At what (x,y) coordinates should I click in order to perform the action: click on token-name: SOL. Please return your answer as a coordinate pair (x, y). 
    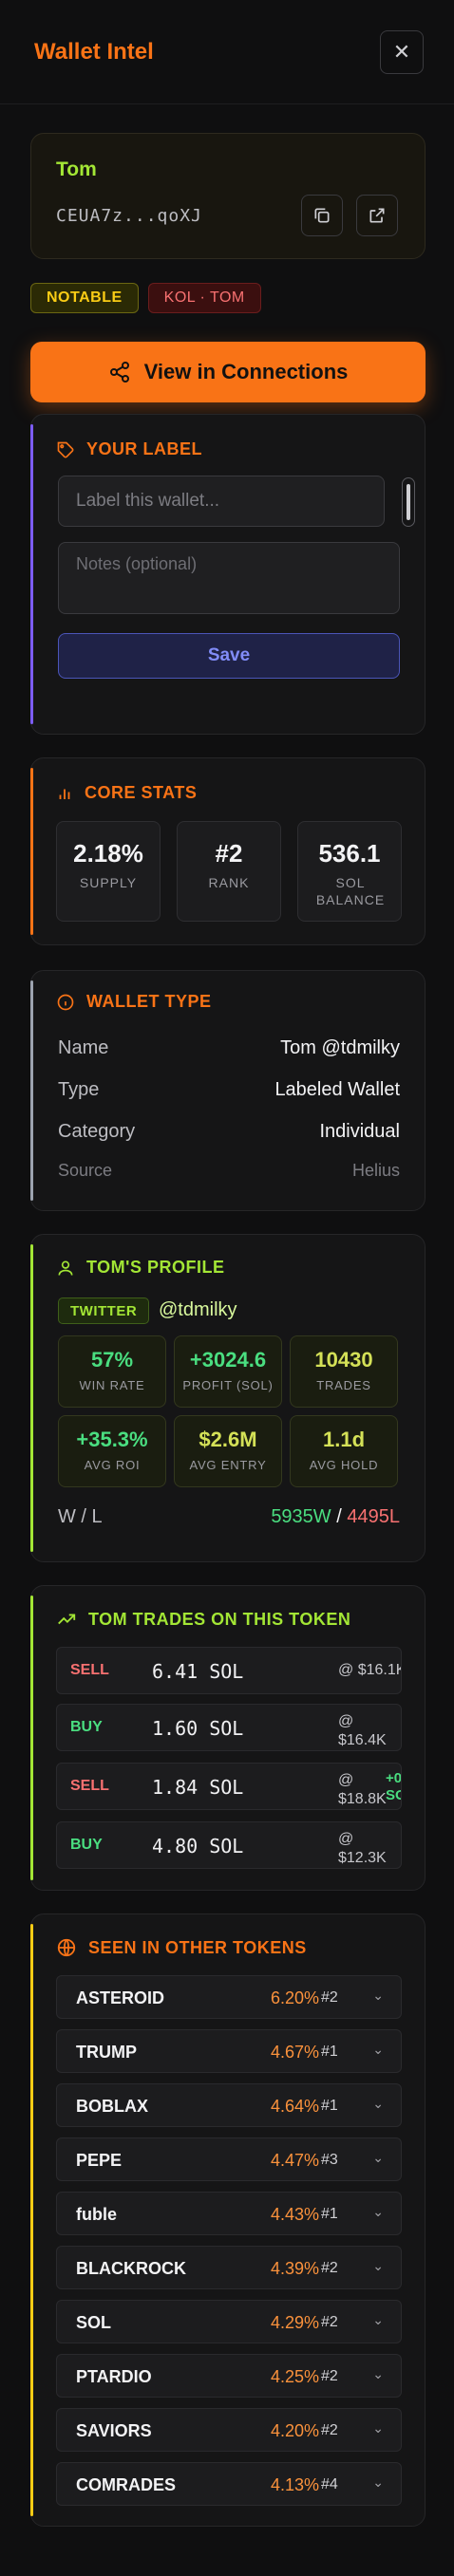
    Looking at the image, I should click on (94, 2323).